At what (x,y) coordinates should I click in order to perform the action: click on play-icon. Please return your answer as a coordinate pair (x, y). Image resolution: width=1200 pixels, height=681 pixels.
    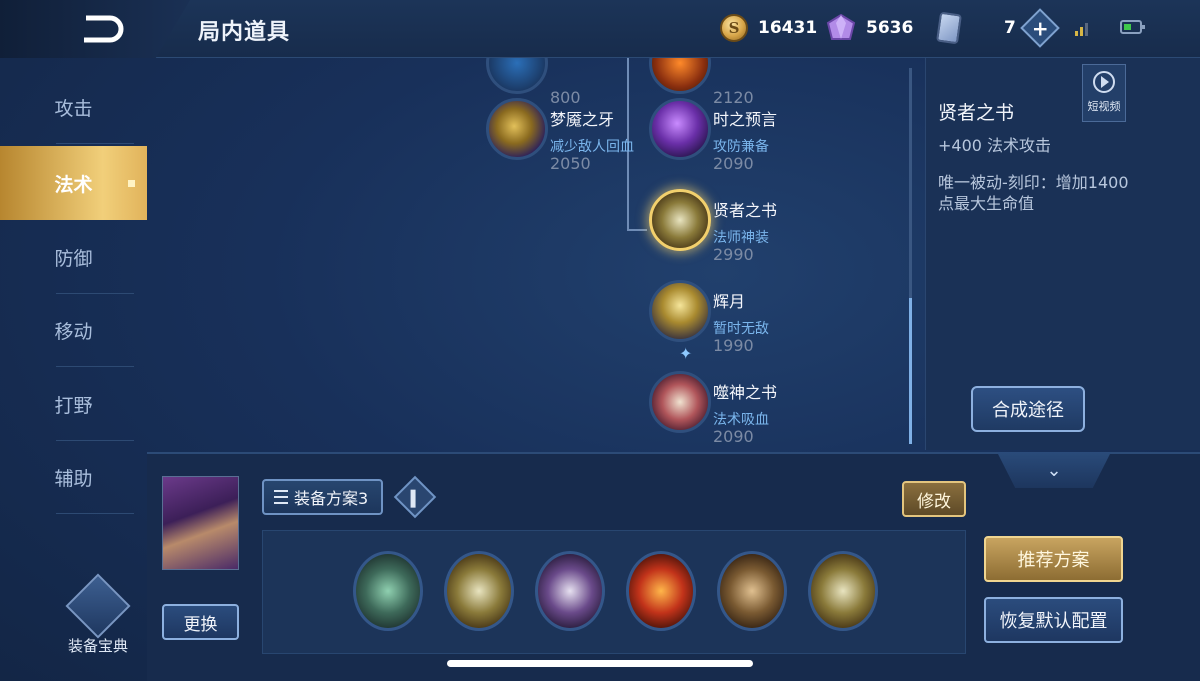
    Looking at the image, I should click on (1104, 82).